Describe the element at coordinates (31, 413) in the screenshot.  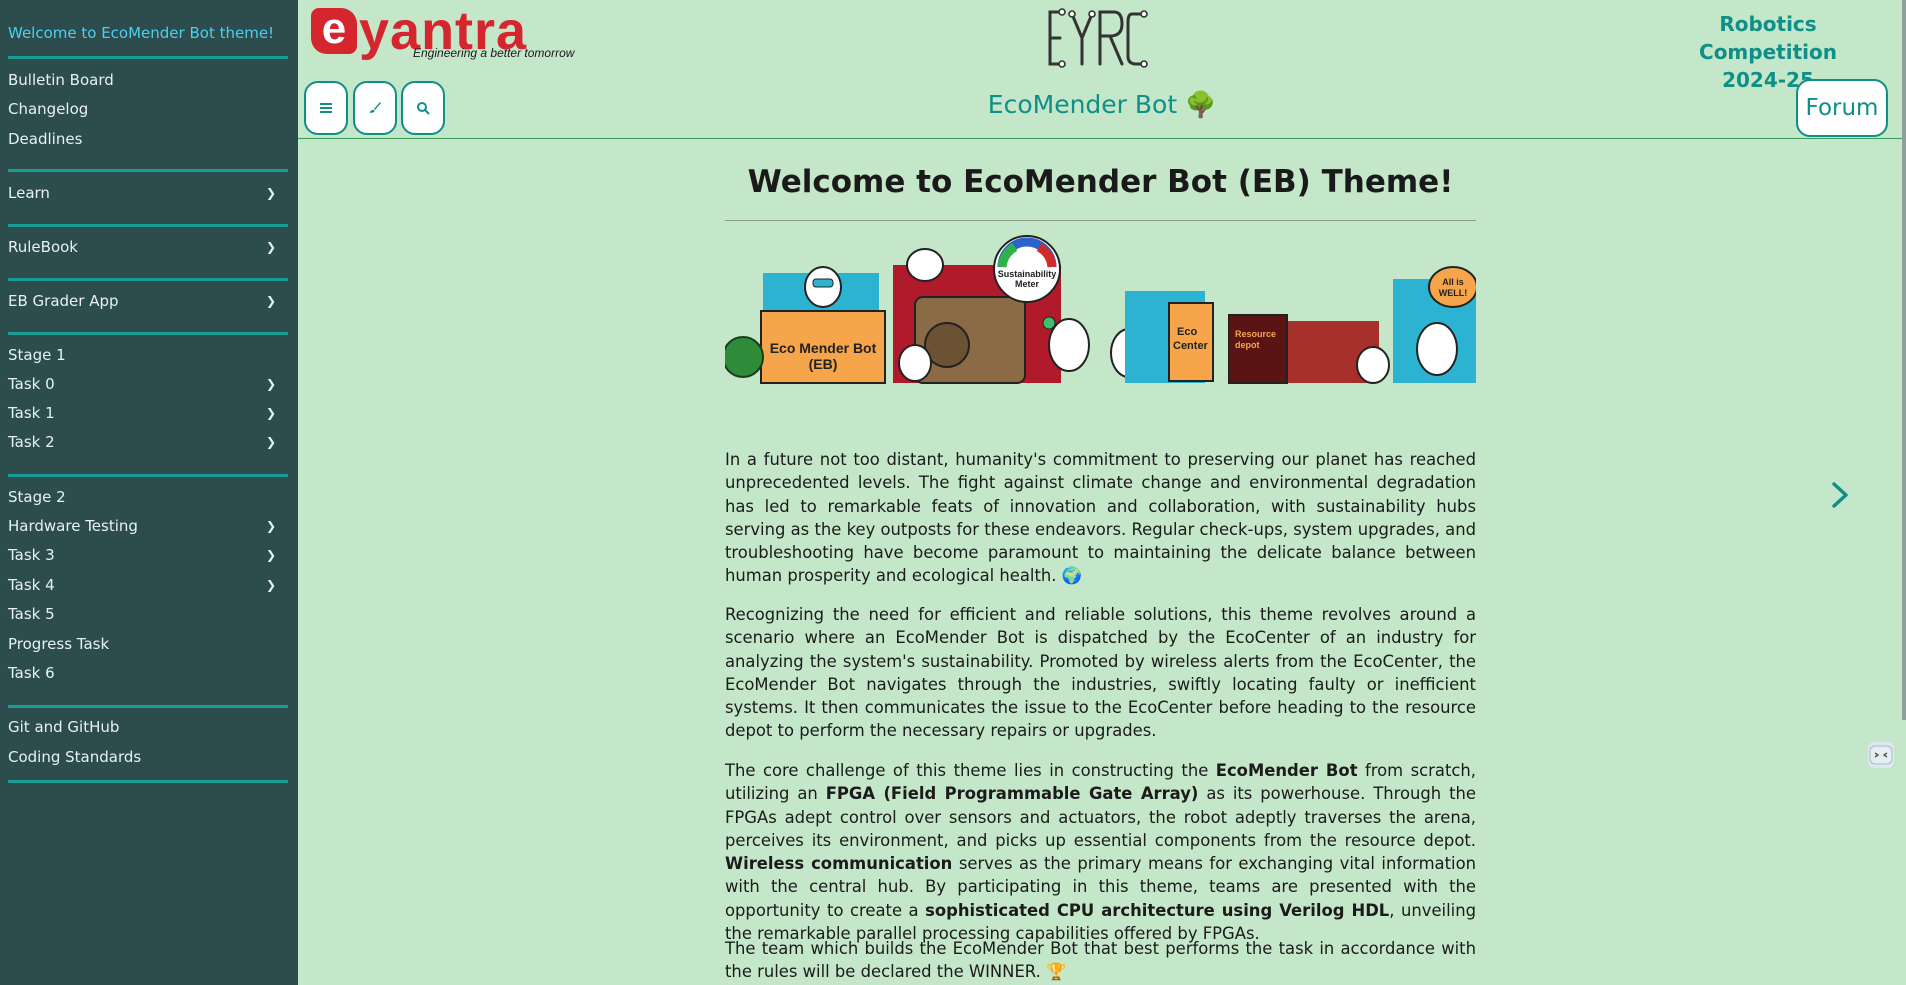
I see `sidebar-item-label: Task 1` at that location.